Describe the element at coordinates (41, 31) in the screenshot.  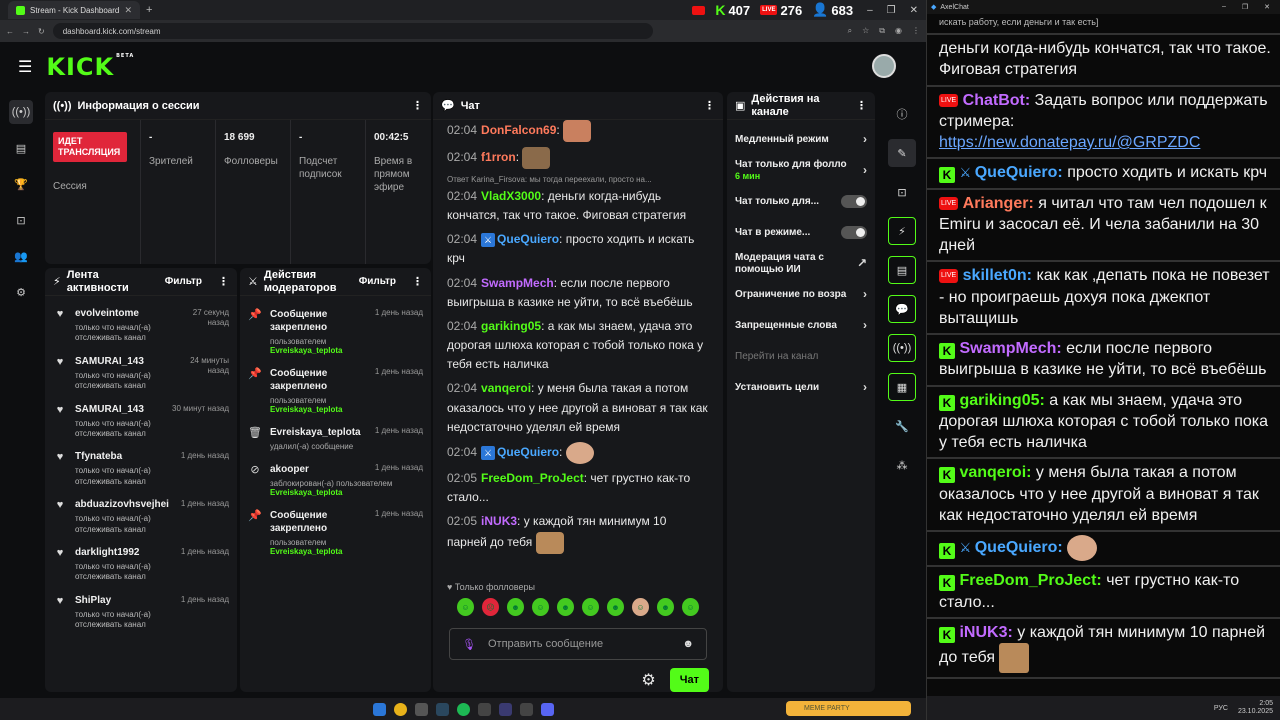
I see `reload-icon: ↻` at that location.